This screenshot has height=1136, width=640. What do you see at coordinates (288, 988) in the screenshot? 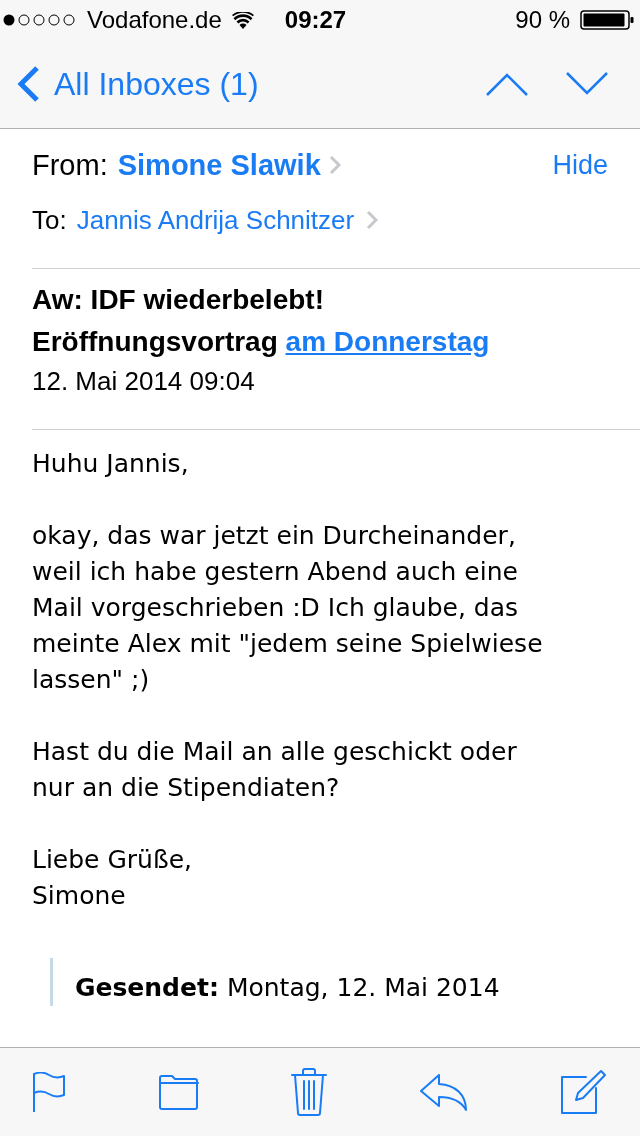
I see `quoted-sent-line: Gesendet: Montag, 12. Mai 2014` at bounding box center [288, 988].